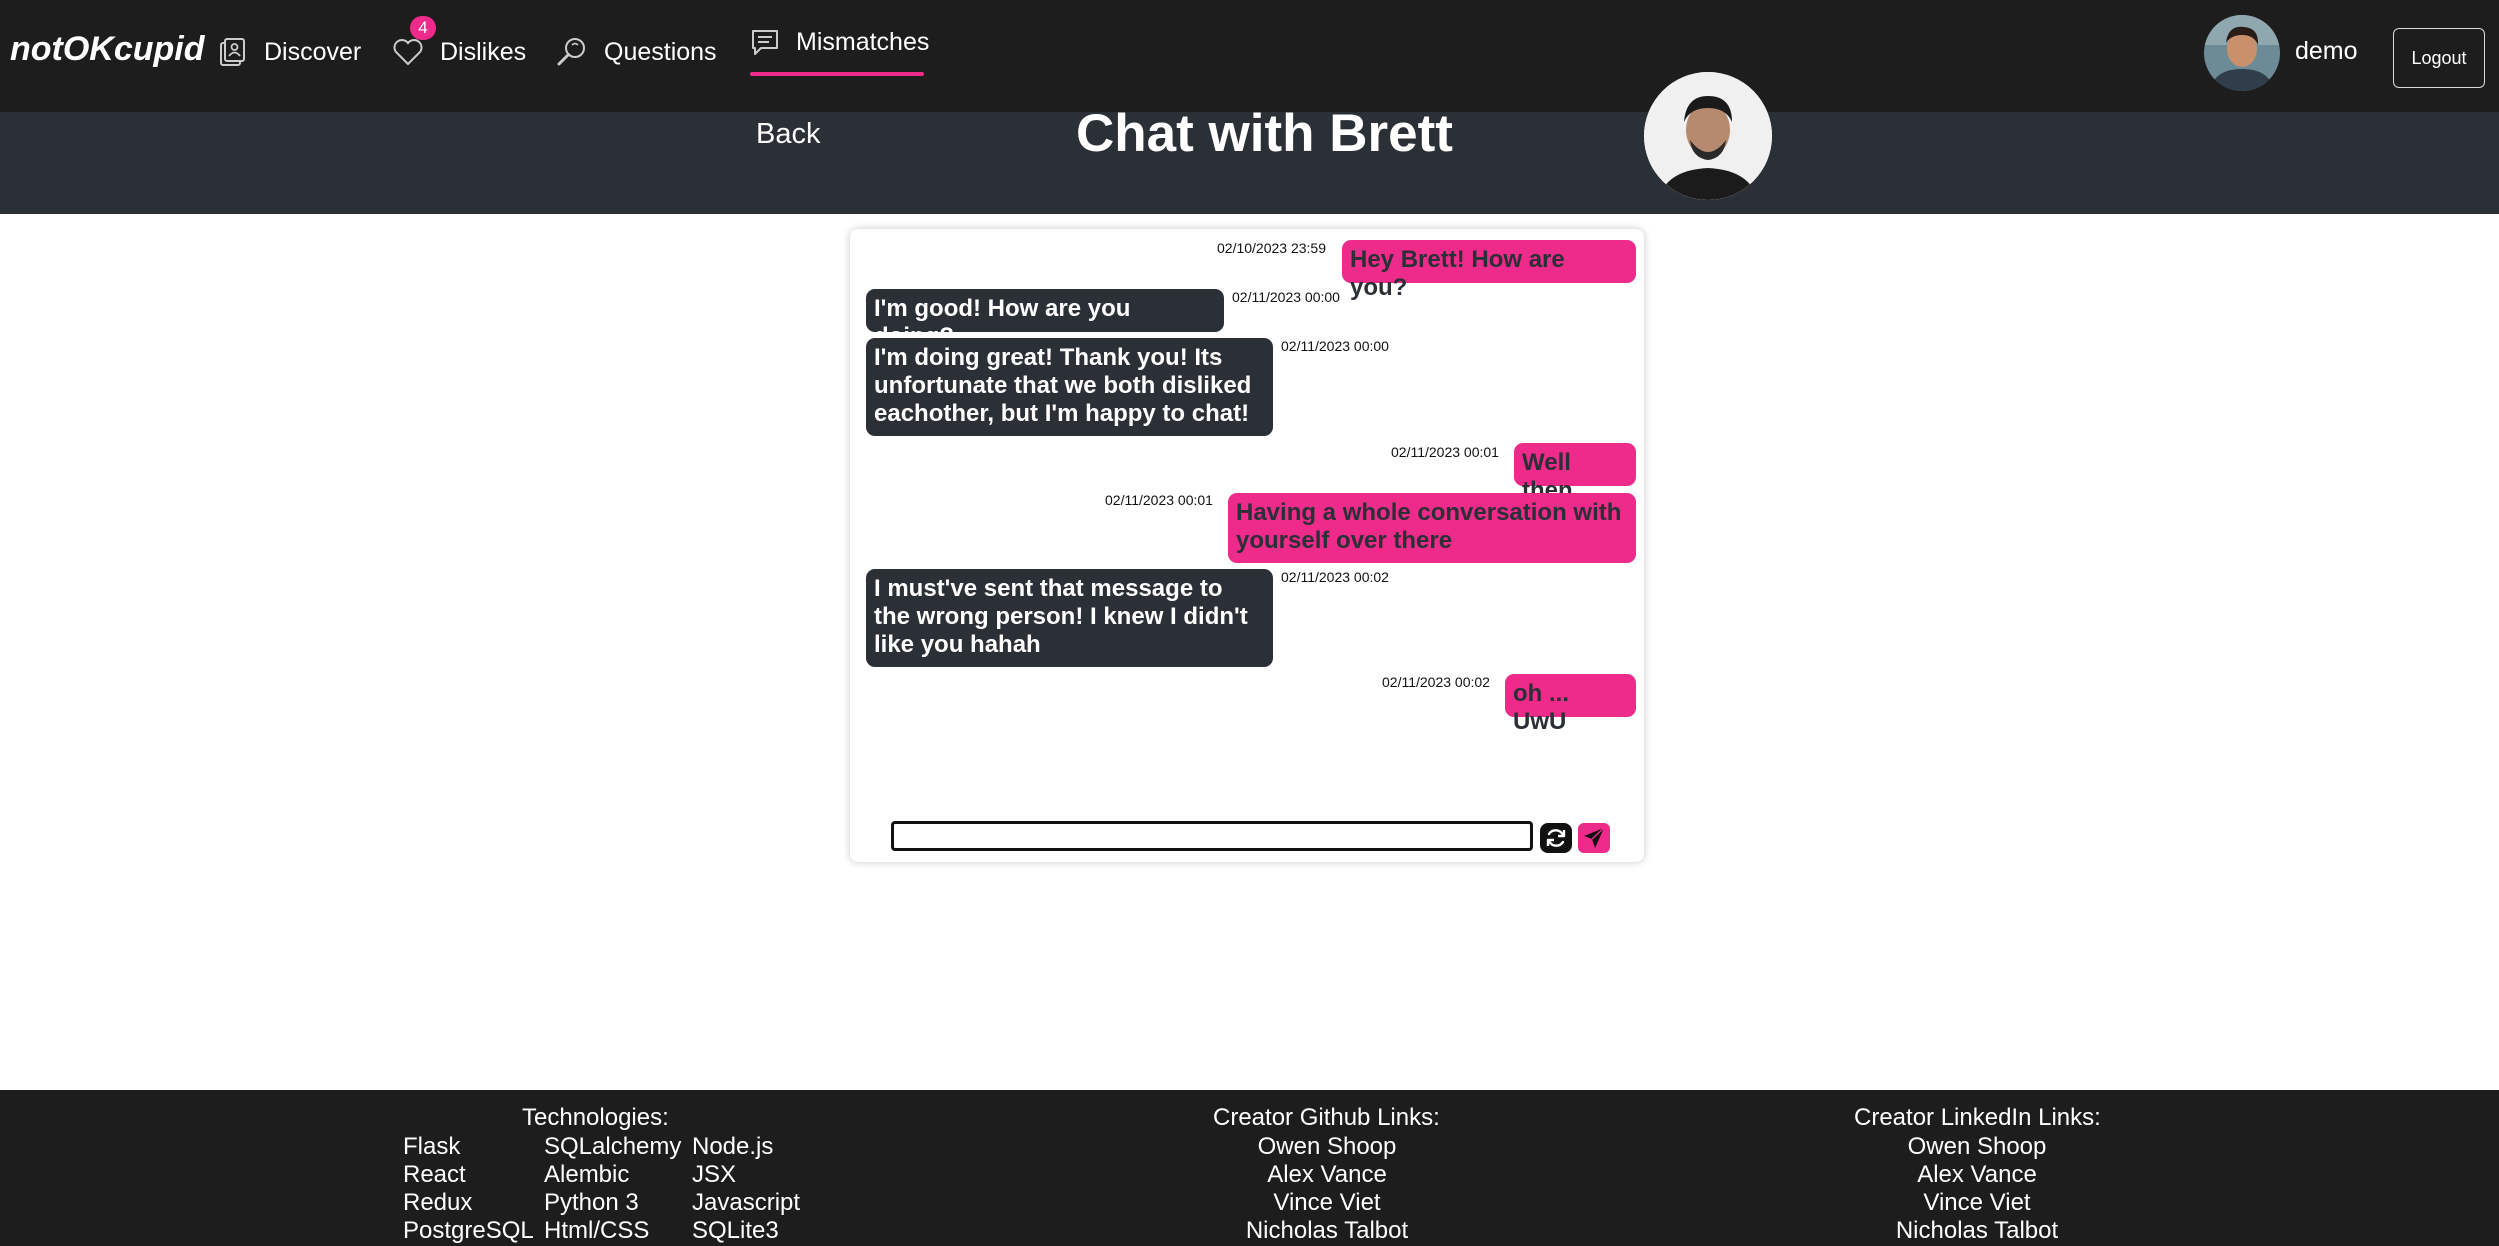  What do you see at coordinates (423, 28) in the screenshot?
I see `dislikes-count-badge: 4` at bounding box center [423, 28].